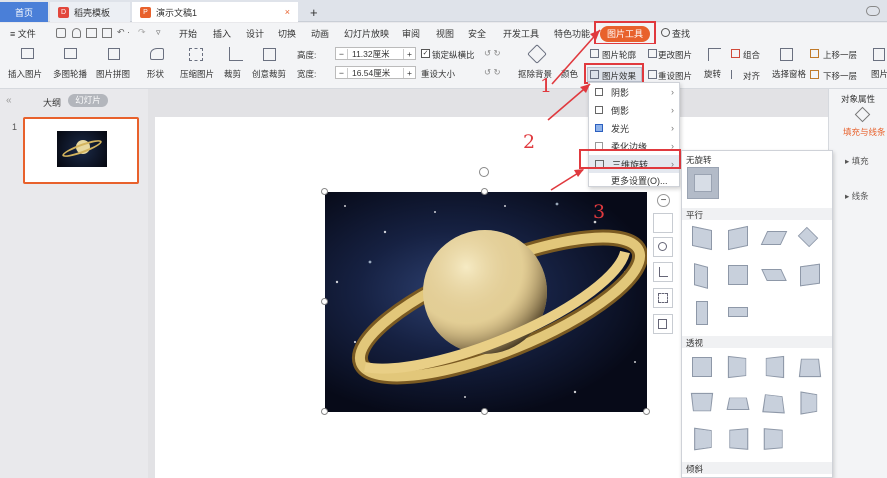  Describe the element at coordinates (663, 324) in the screenshot. I see `copy-float-icon` at that location.